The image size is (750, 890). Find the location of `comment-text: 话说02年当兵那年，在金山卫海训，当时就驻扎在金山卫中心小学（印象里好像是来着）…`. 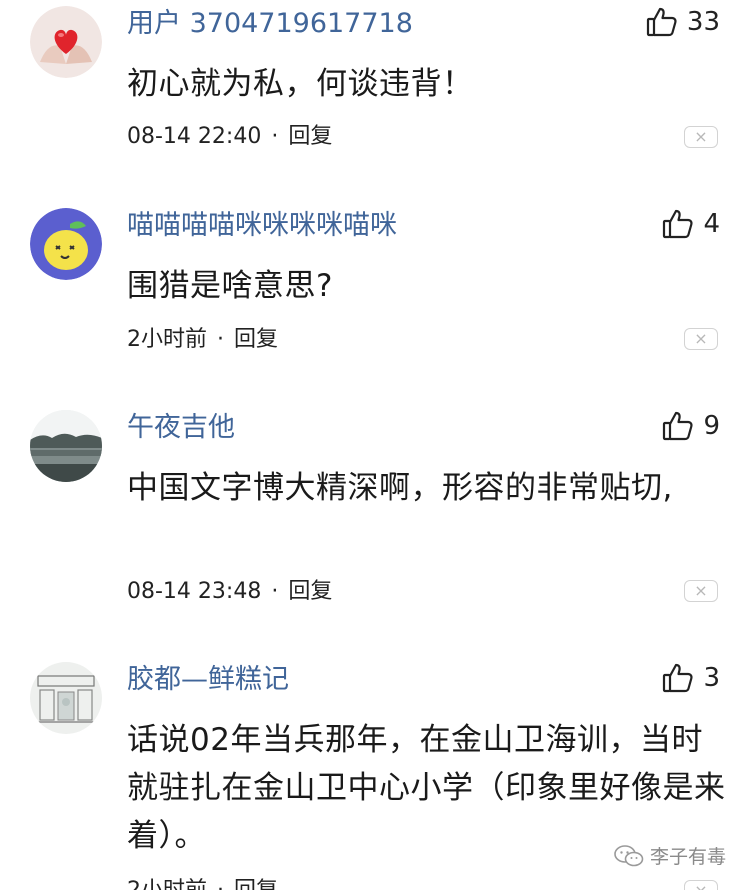

comment-text: 话说02年当兵那年，在金山卫海训，当时就驻扎在金山卫中心小学（印象里好像是来着）… is located at coordinates (426, 788).